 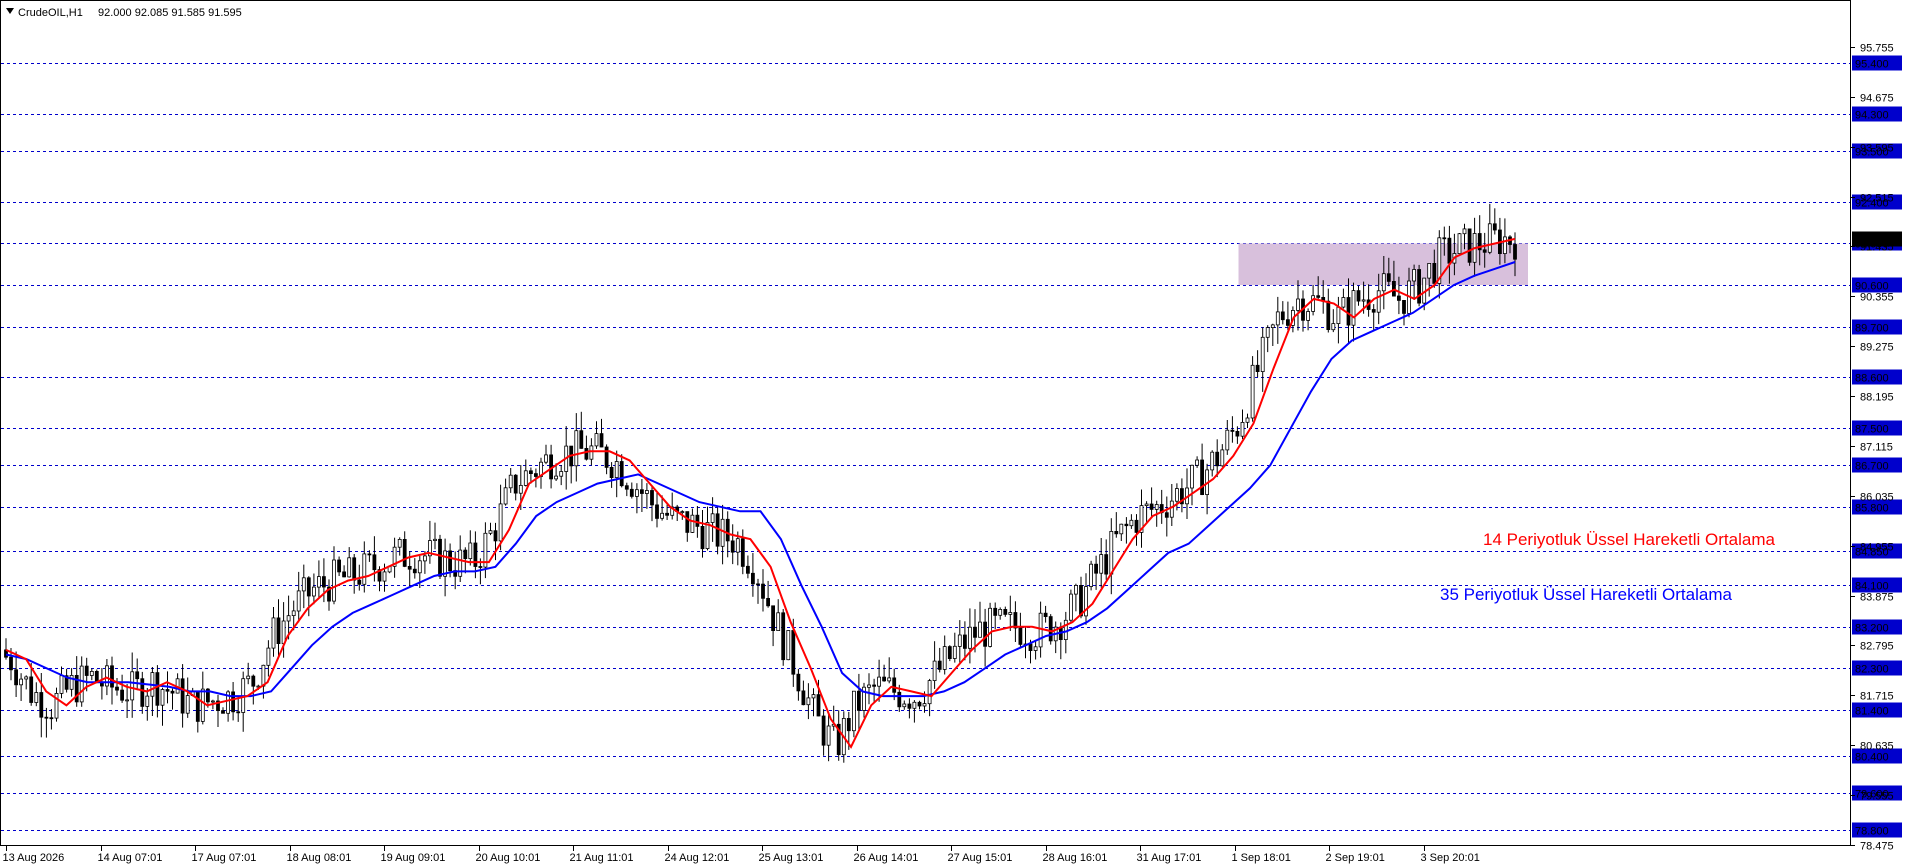 What do you see at coordinates (1872, 379) in the screenshot?
I see `level-tag-label: 88.600` at bounding box center [1872, 379].